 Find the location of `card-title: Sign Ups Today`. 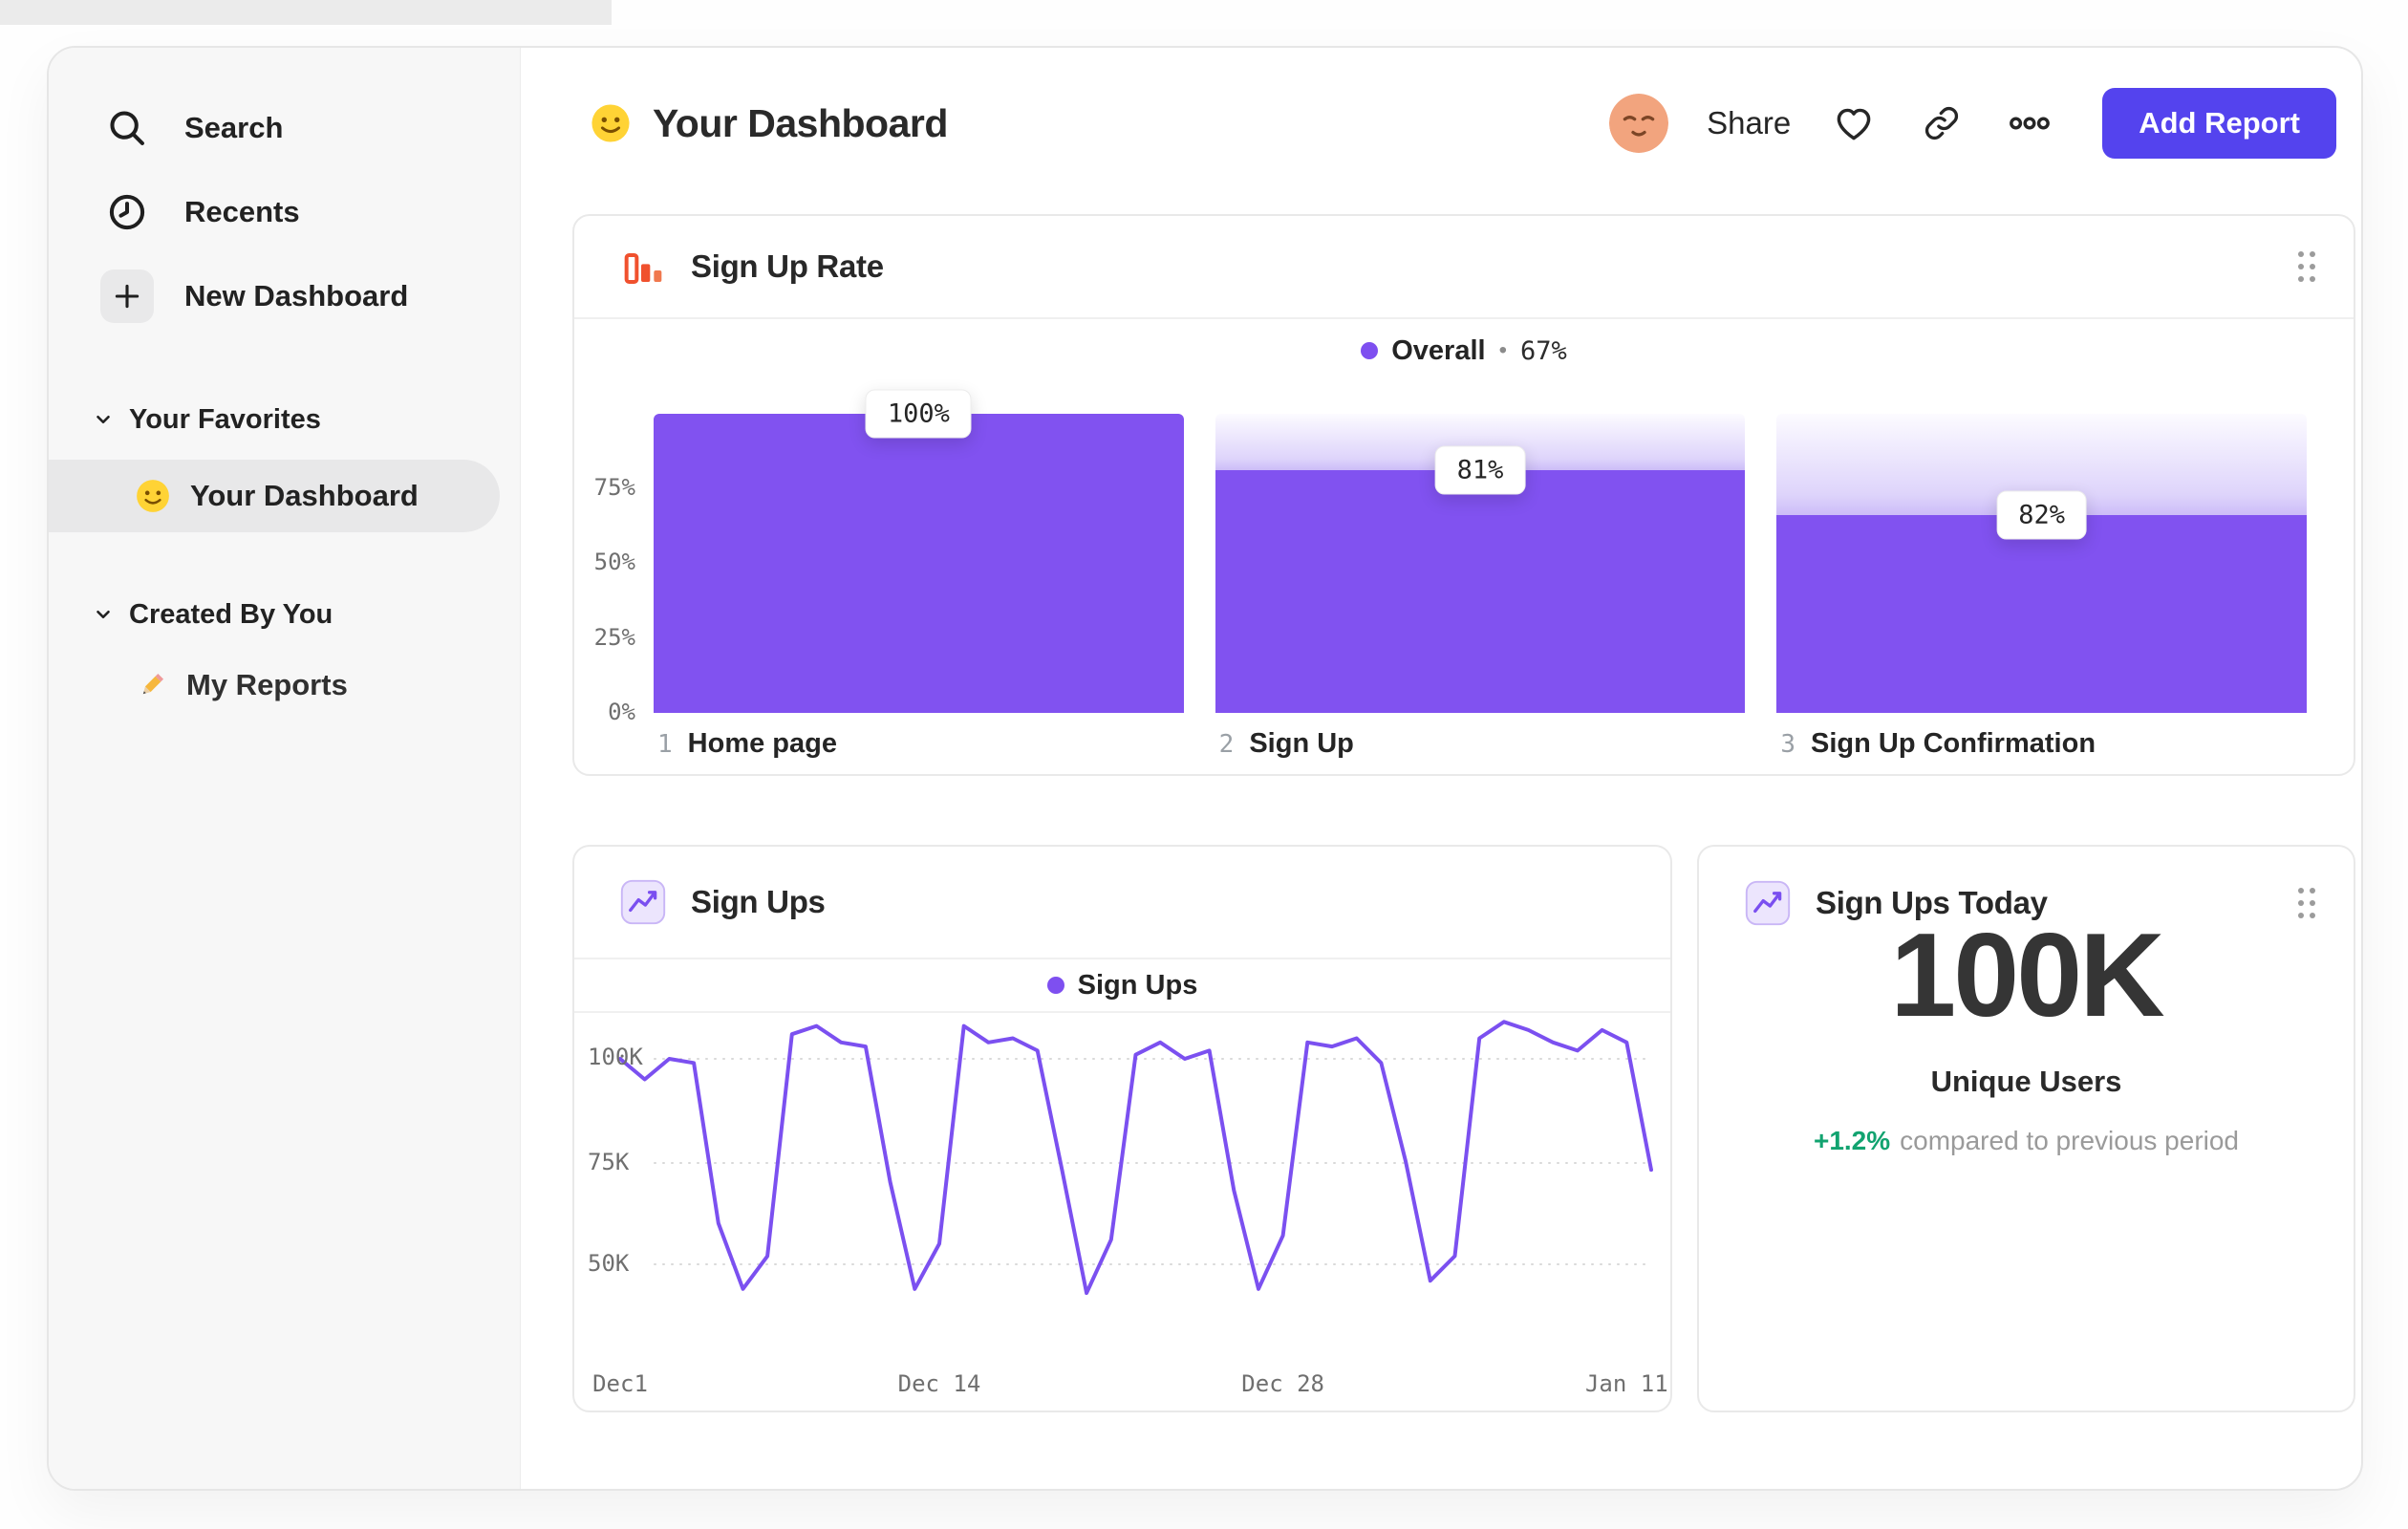

card-title: Sign Ups Today is located at coordinates (1932, 902).